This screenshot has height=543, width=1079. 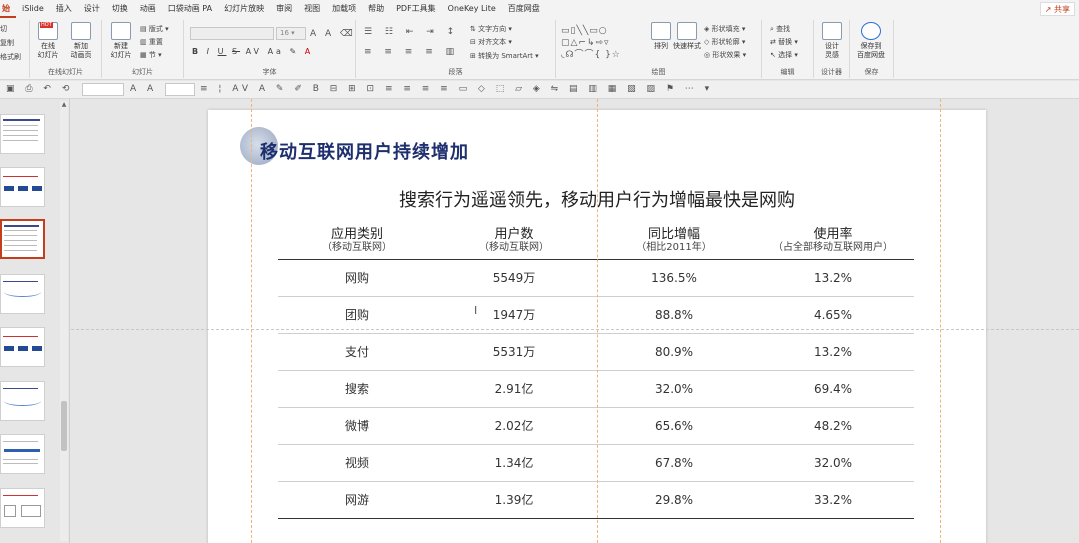 What do you see at coordinates (784, 42) in the screenshot?
I see `replace-button: ⇄ 替换 ▾` at bounding box center [784, 42].